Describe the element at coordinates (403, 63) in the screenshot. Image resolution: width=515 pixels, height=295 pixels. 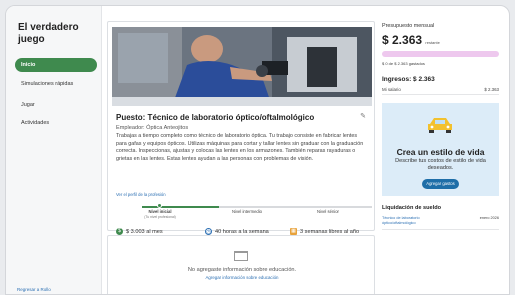
I see `budget-spent: $ 0 de $ 2.363 gastados` at that location.